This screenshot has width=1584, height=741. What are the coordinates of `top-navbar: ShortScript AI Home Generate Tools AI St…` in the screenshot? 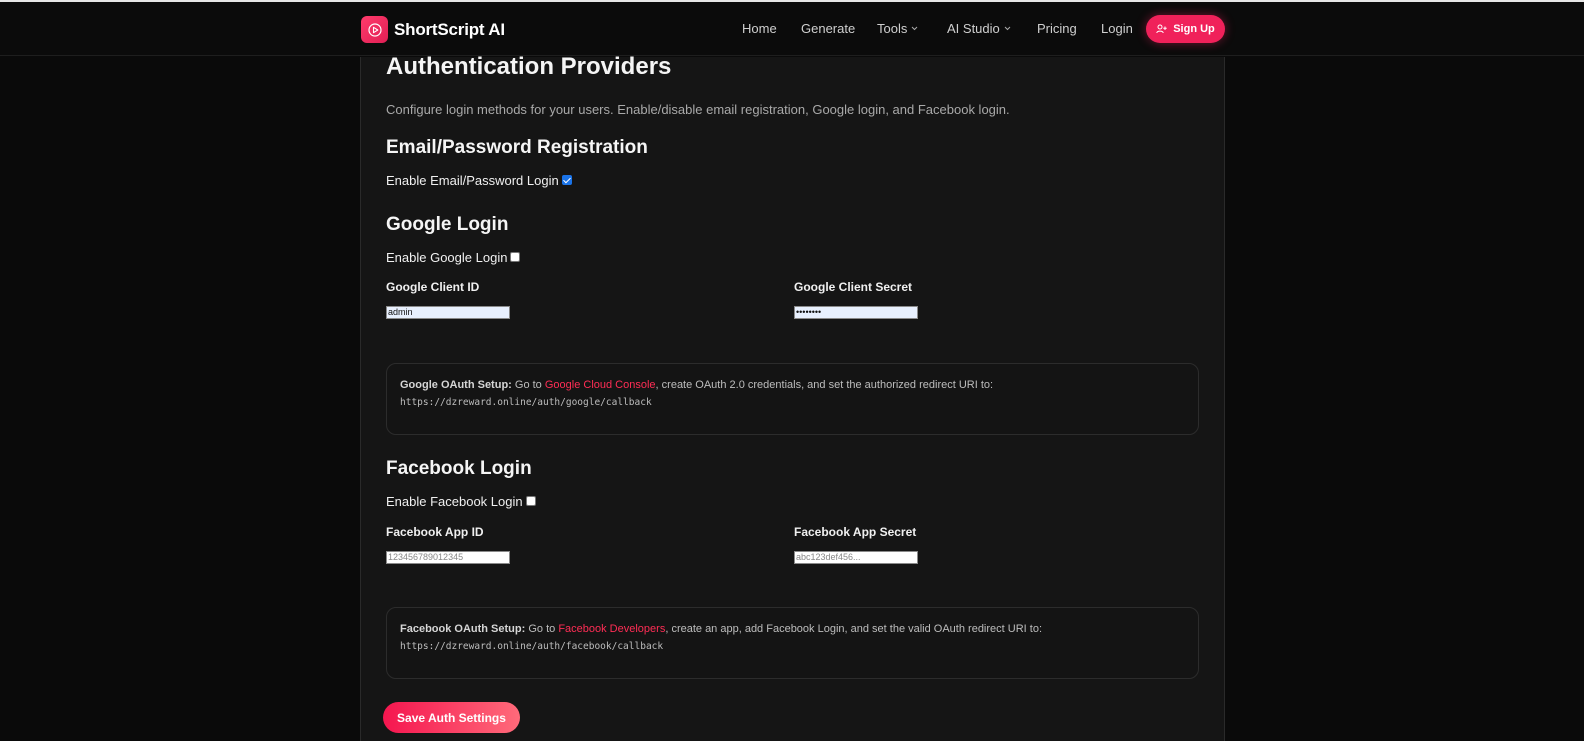 It's located at (792, 29).